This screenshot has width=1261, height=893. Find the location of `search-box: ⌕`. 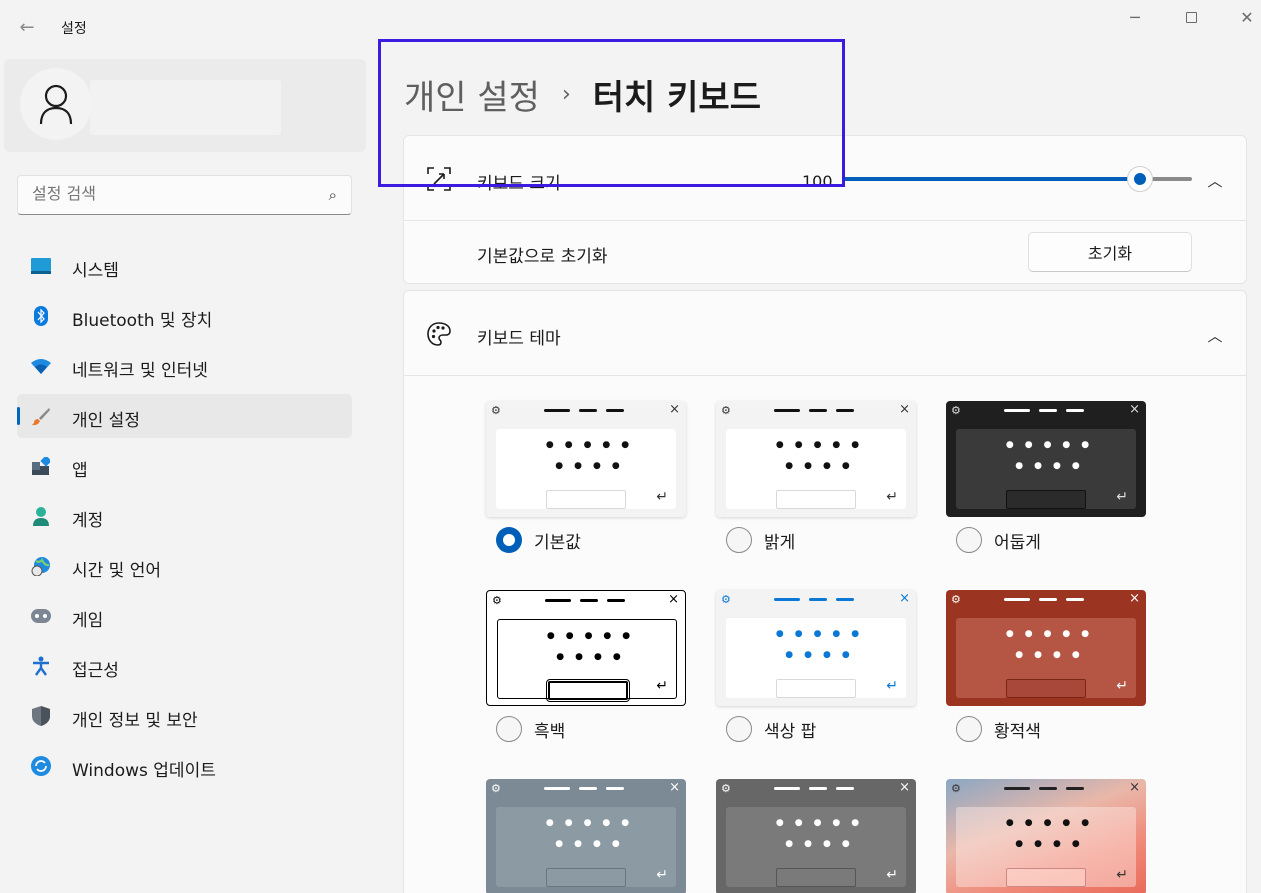

search-box: ⌕ is located at coordinates (184, 195).